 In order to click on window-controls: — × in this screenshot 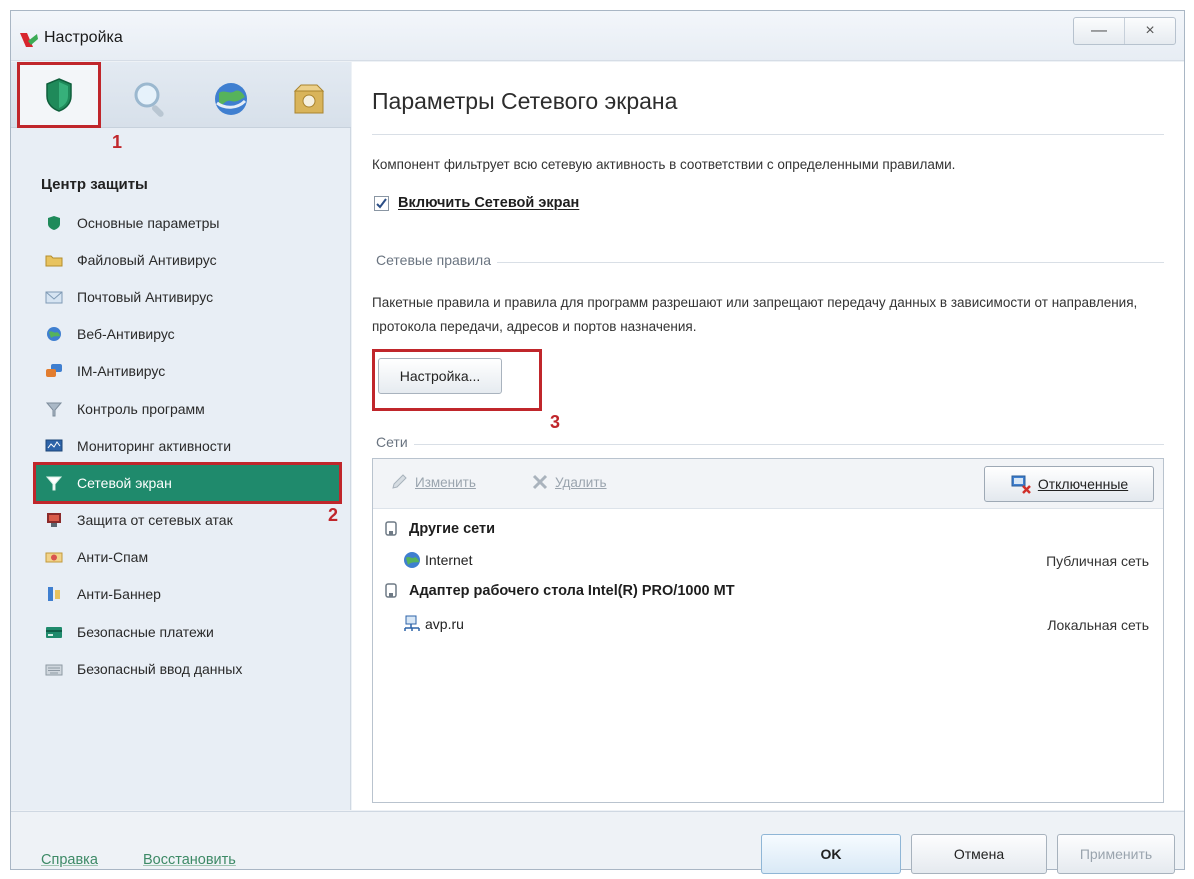, I will do `click(1124, 31)`.